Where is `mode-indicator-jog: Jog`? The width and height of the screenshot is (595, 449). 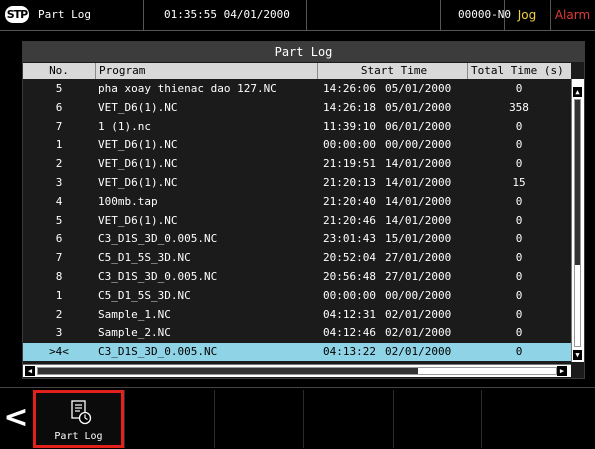
mode-indicator-jog: Jog is located at coordinates (527, 15).